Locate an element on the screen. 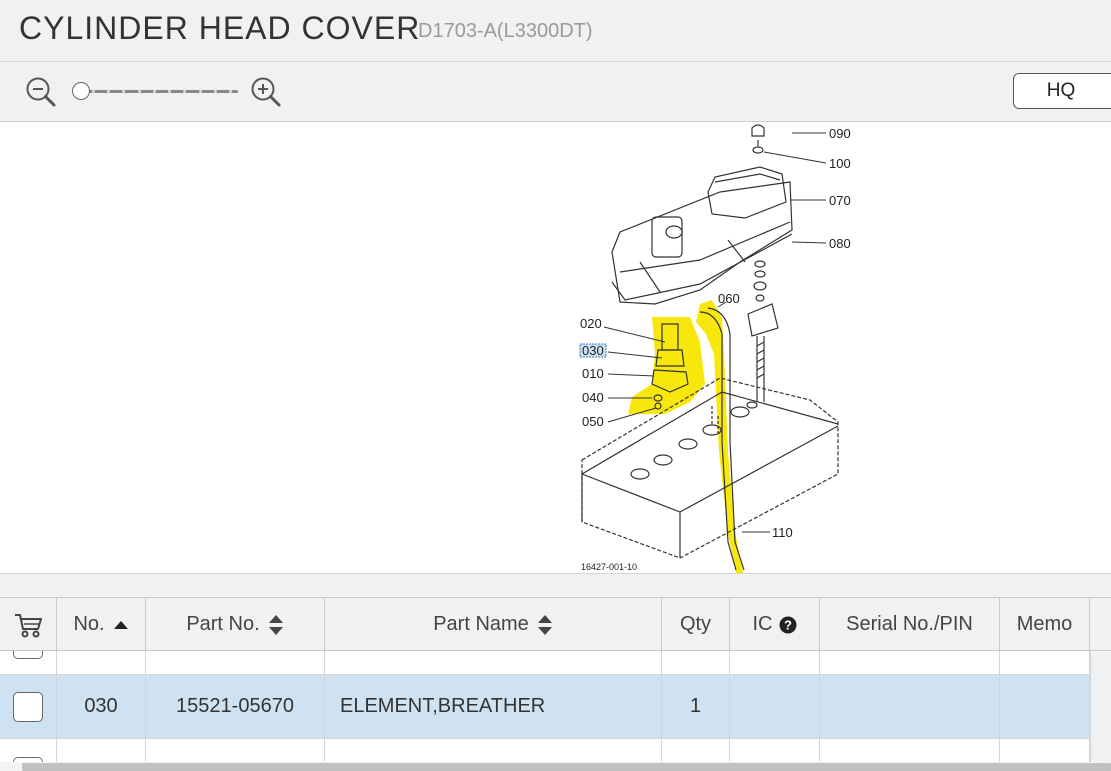  callout-020: 020 is located at coordinates (591, 323).